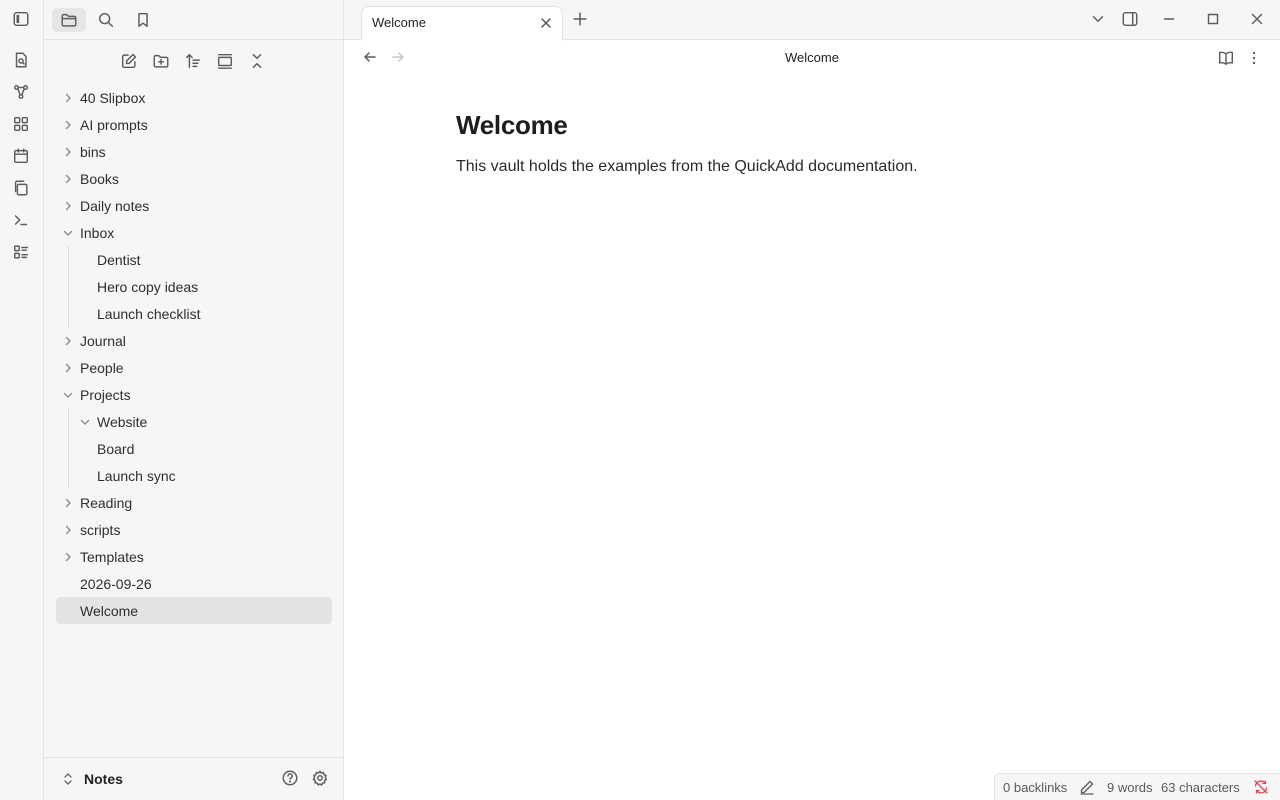 The height and width of the screenshot is (800, 1280). I want to click on tree-file: Dentist, so click(194, 259).